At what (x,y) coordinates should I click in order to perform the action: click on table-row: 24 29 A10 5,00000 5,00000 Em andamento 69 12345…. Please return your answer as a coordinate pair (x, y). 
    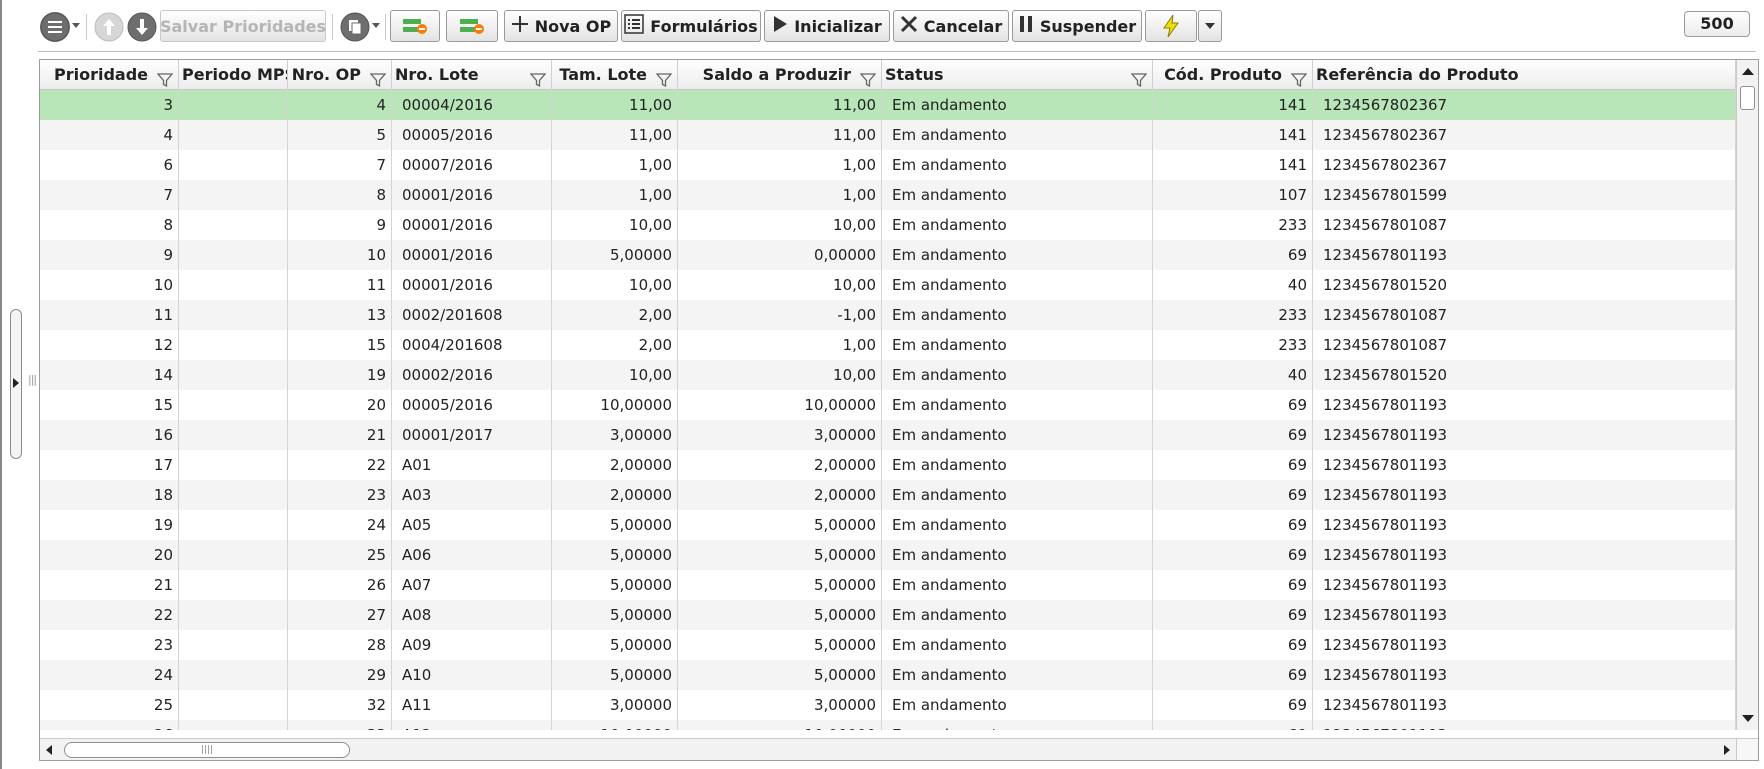
    Looking at the image, I should click on (888, 675).